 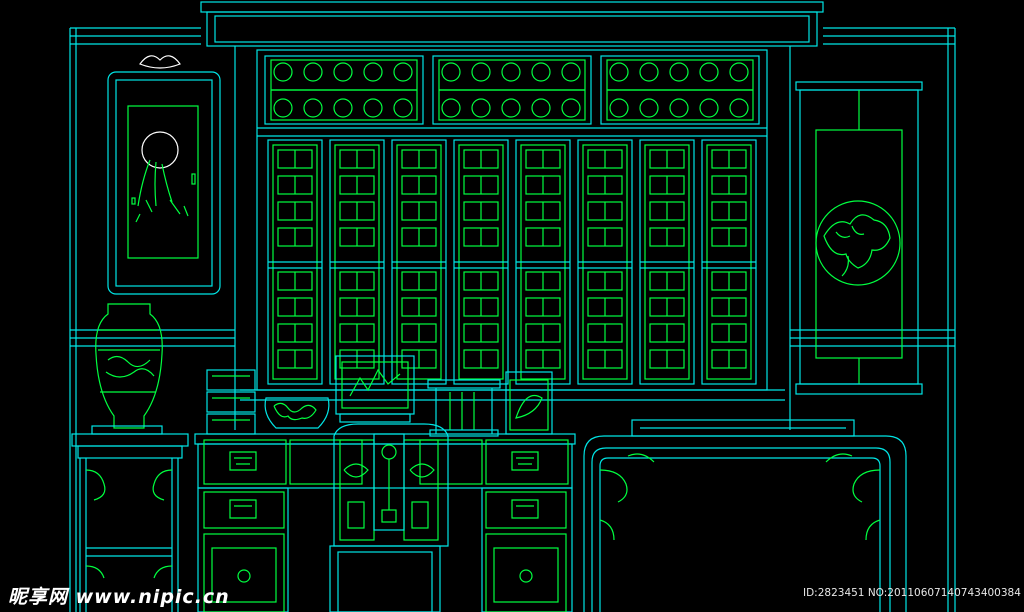 I want to click on transom-panels, so click(x=512, y=90).